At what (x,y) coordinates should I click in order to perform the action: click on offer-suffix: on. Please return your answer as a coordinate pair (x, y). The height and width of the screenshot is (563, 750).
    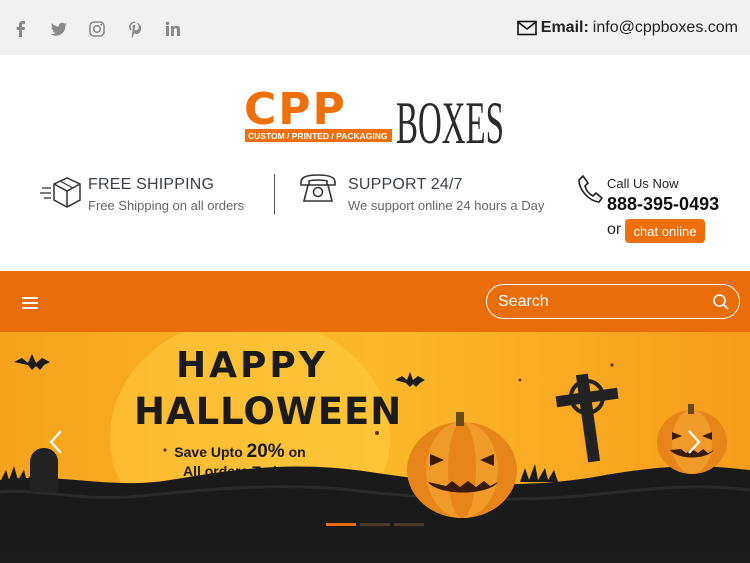
    Looking at the image, I should click on (297, 452).